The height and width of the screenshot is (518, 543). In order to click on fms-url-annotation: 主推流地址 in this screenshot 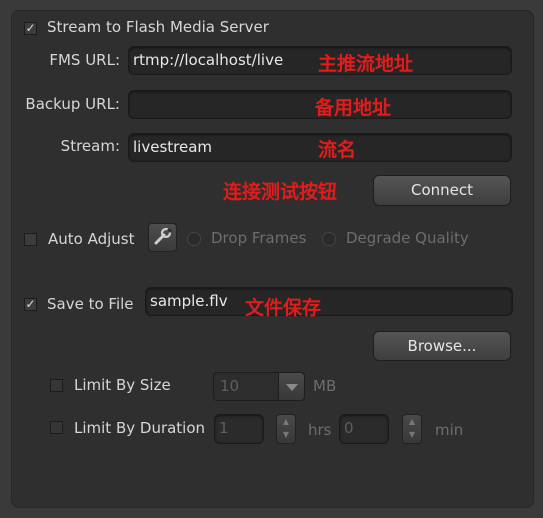, I will do `click(366, 64)`.